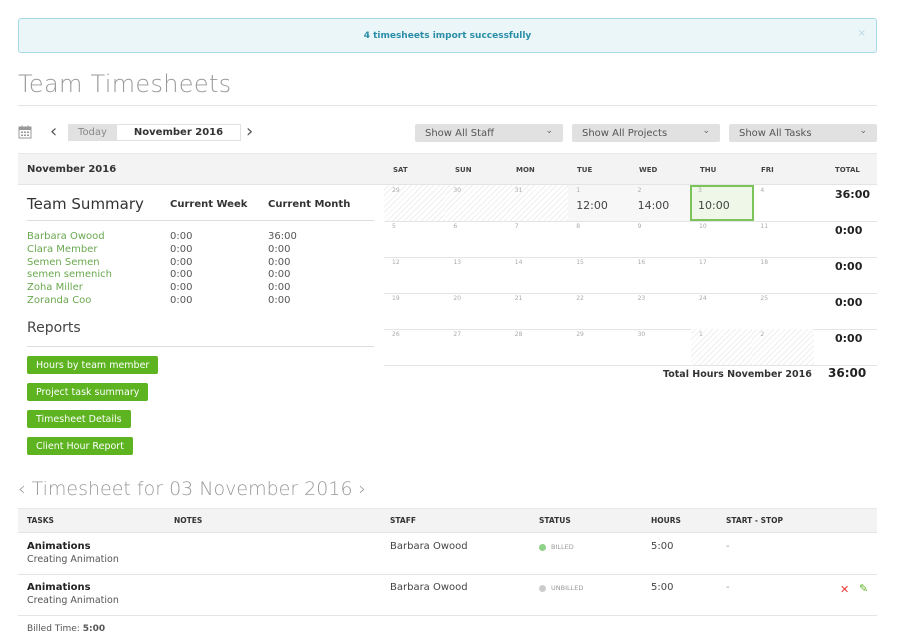 The image size is (903, 634). Describe the element at coordinates (59, 587) in the screenshot. I see `task-name: Animations` at that location.